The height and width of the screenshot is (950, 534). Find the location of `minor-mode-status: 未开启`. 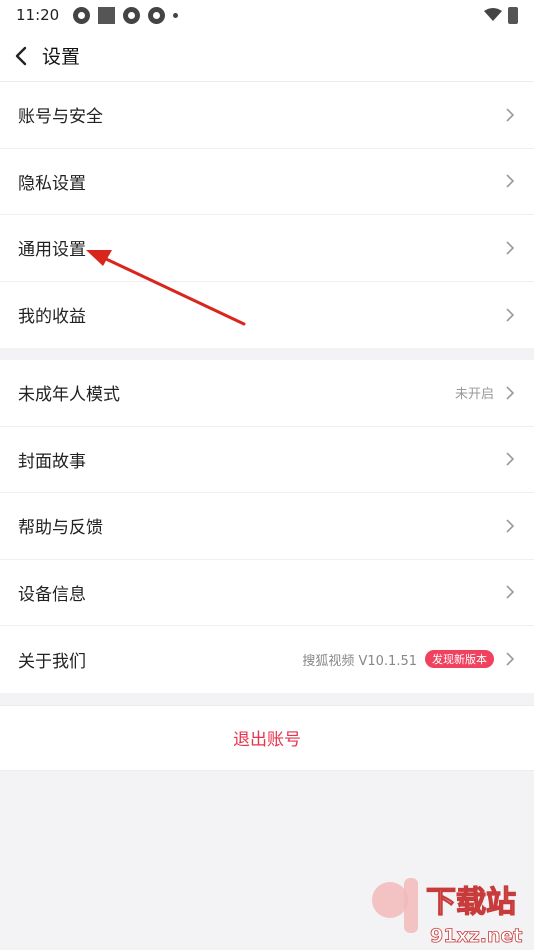

minor-mode-status: 未开启 is located at coordinates (474, 395).